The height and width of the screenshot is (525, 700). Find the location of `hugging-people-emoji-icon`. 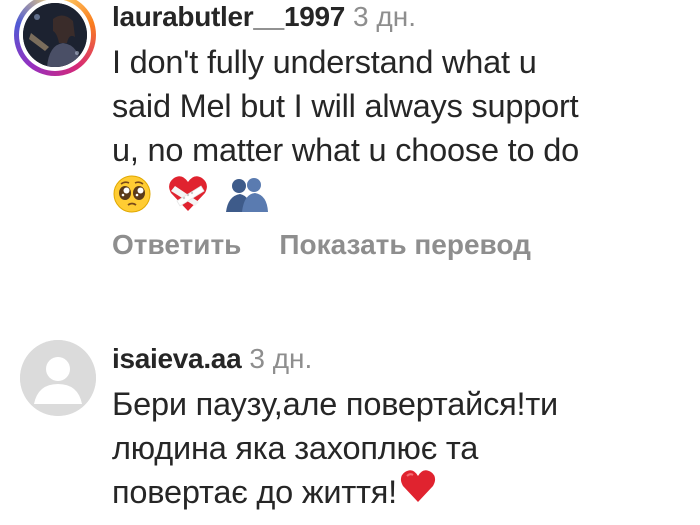

hugging-people-emoji-icon is located at coordinates (247, 199).